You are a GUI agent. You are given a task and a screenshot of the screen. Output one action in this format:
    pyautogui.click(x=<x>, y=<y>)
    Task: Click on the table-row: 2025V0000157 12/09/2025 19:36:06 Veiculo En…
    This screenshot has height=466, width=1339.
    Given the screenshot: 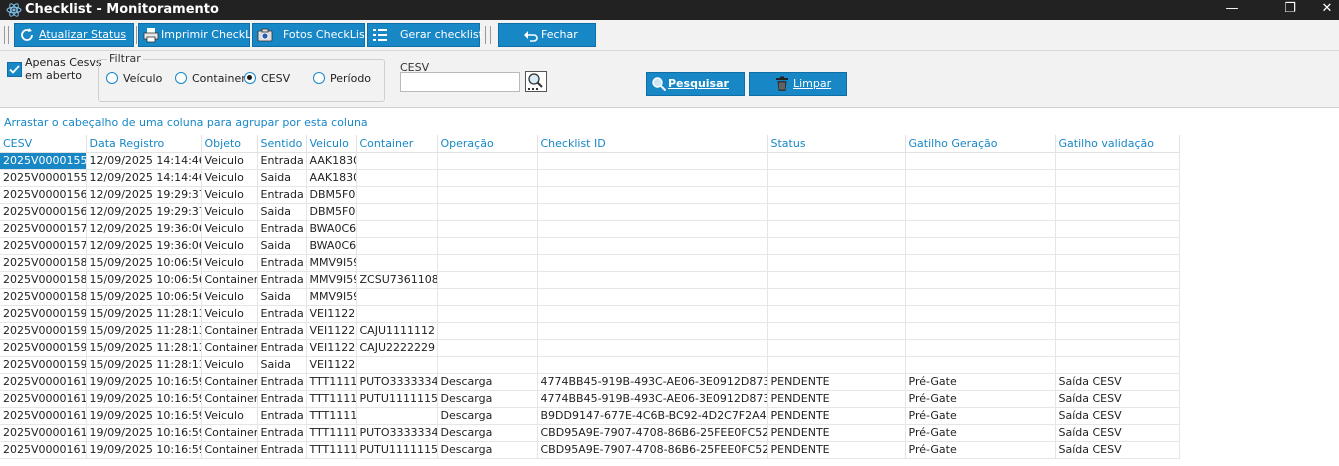 What is the action you would take?
    pyautogui.click(x=590, y=229)
    